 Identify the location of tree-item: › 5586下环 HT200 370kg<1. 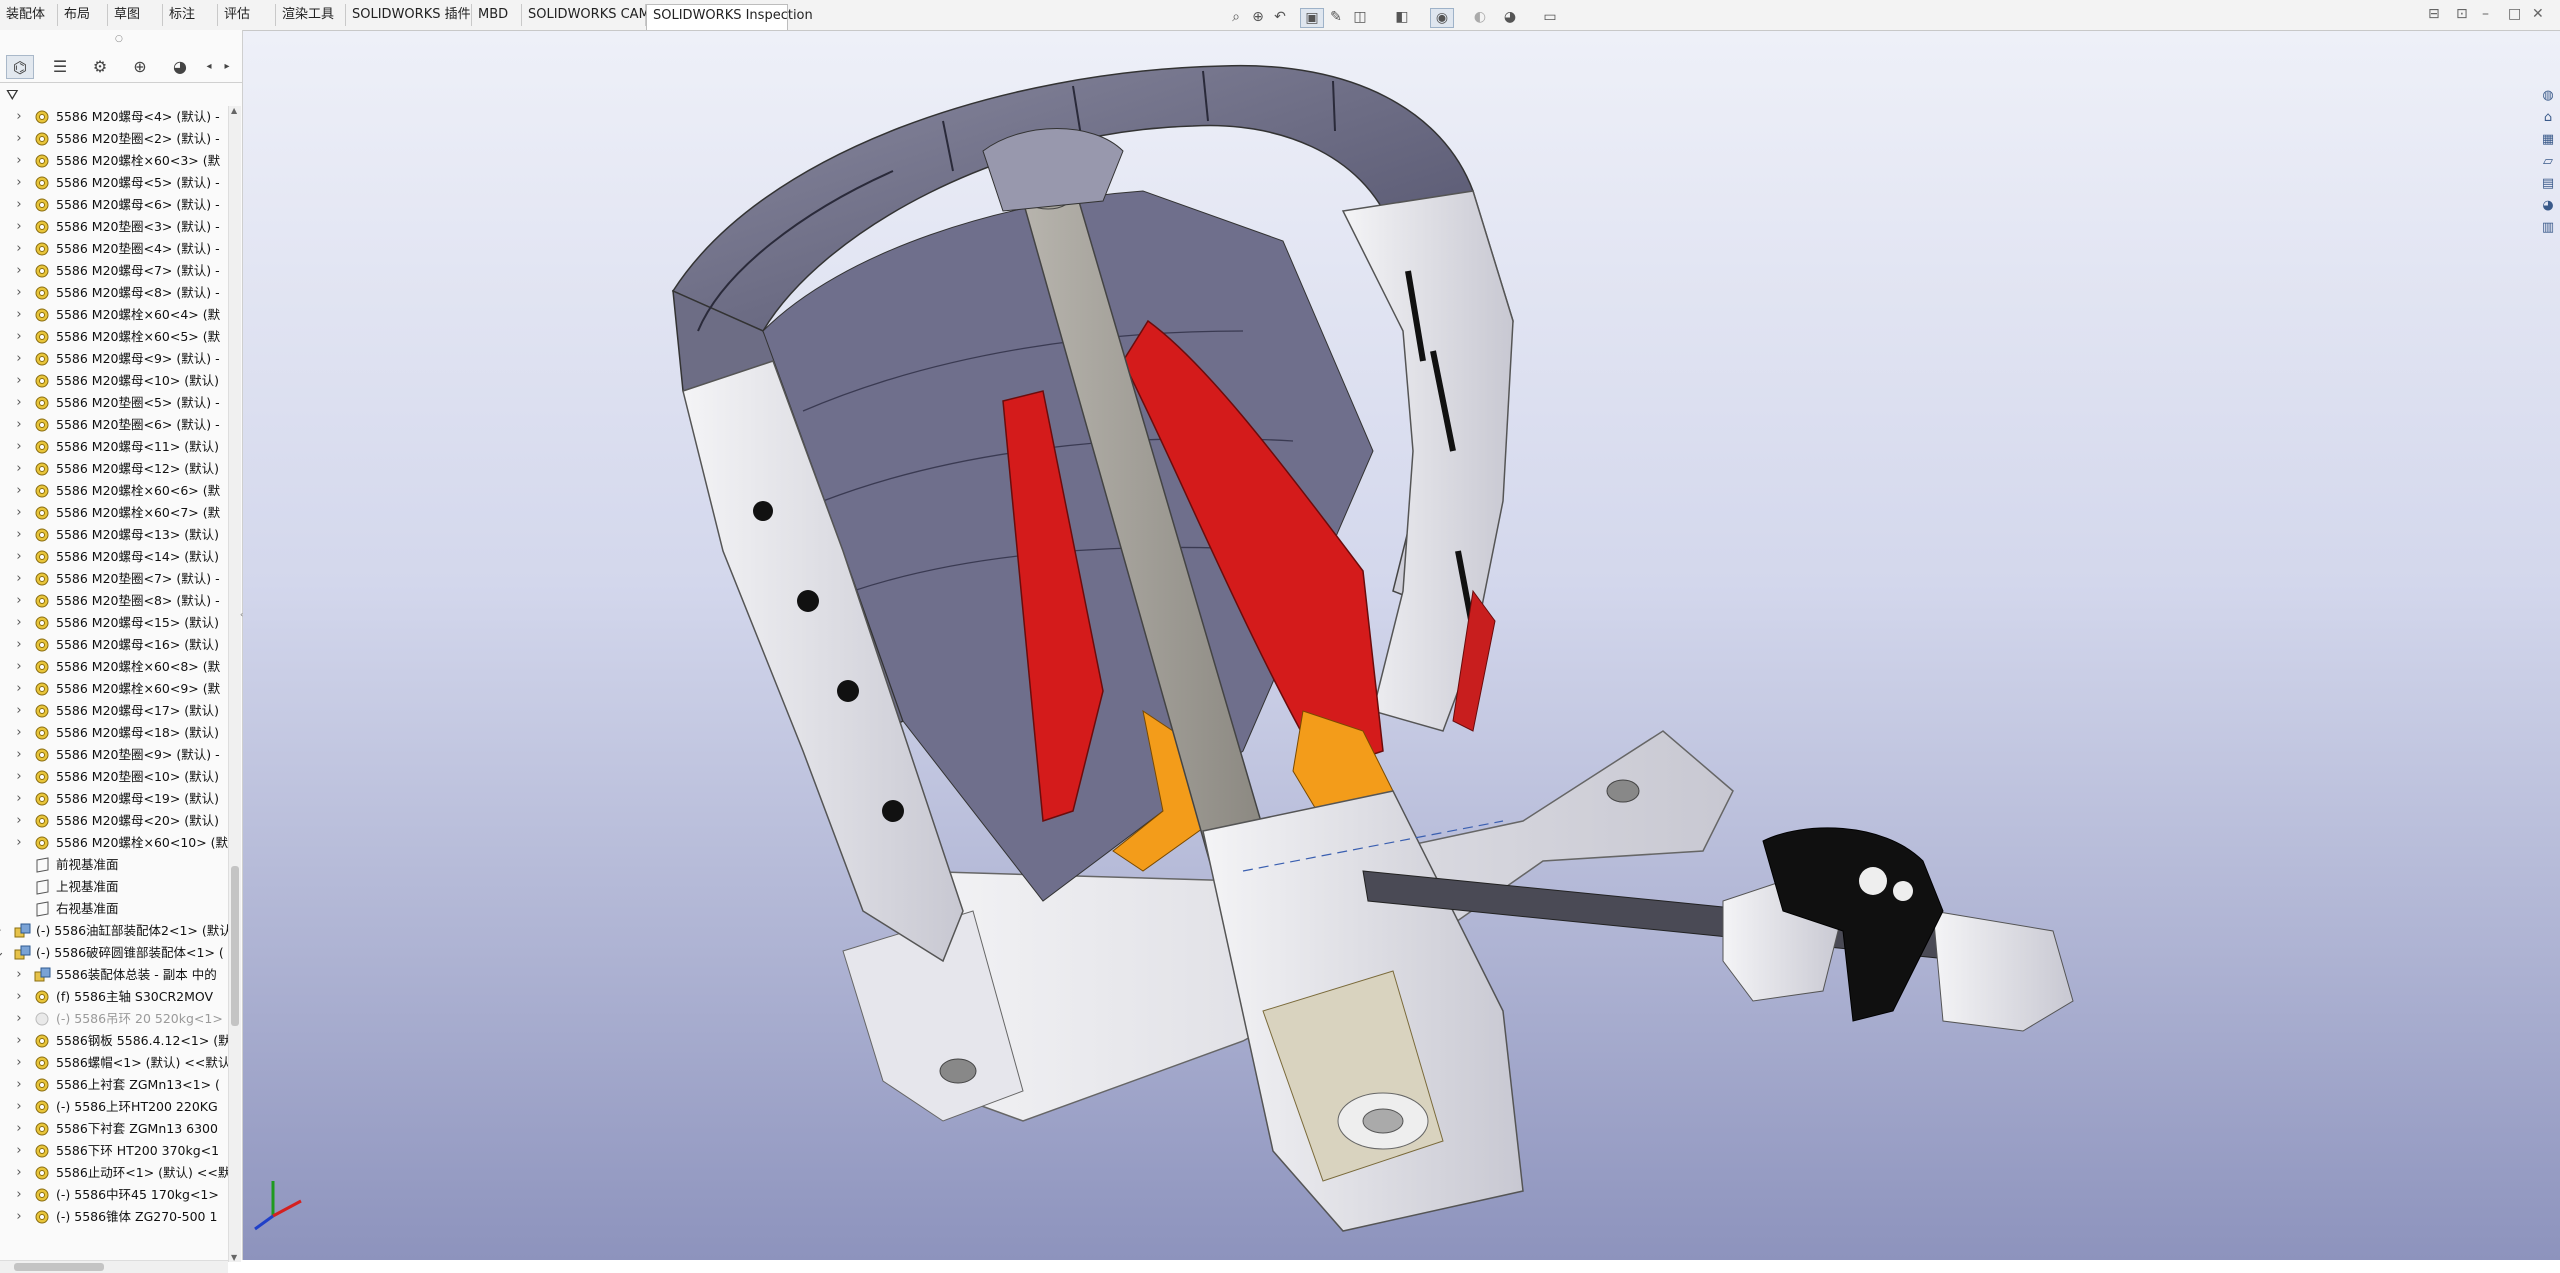
(114, 1151).